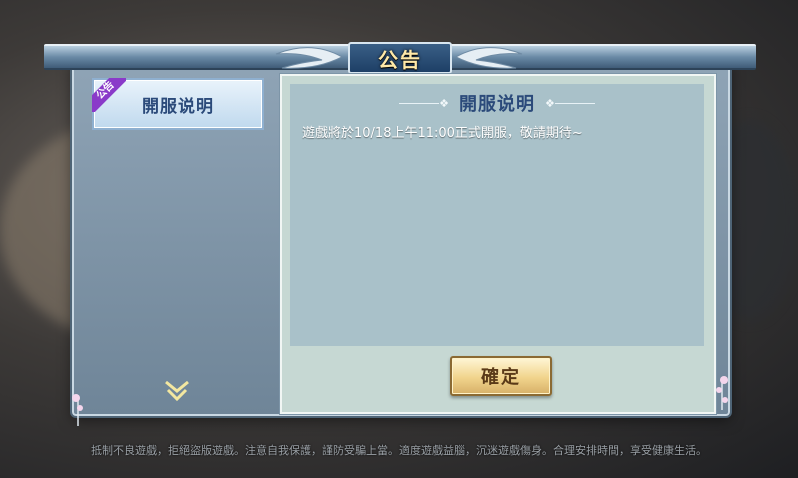 This screenshot has width=798, height=478. I want to click on notice-title: 開服说明, so click(497, 104).